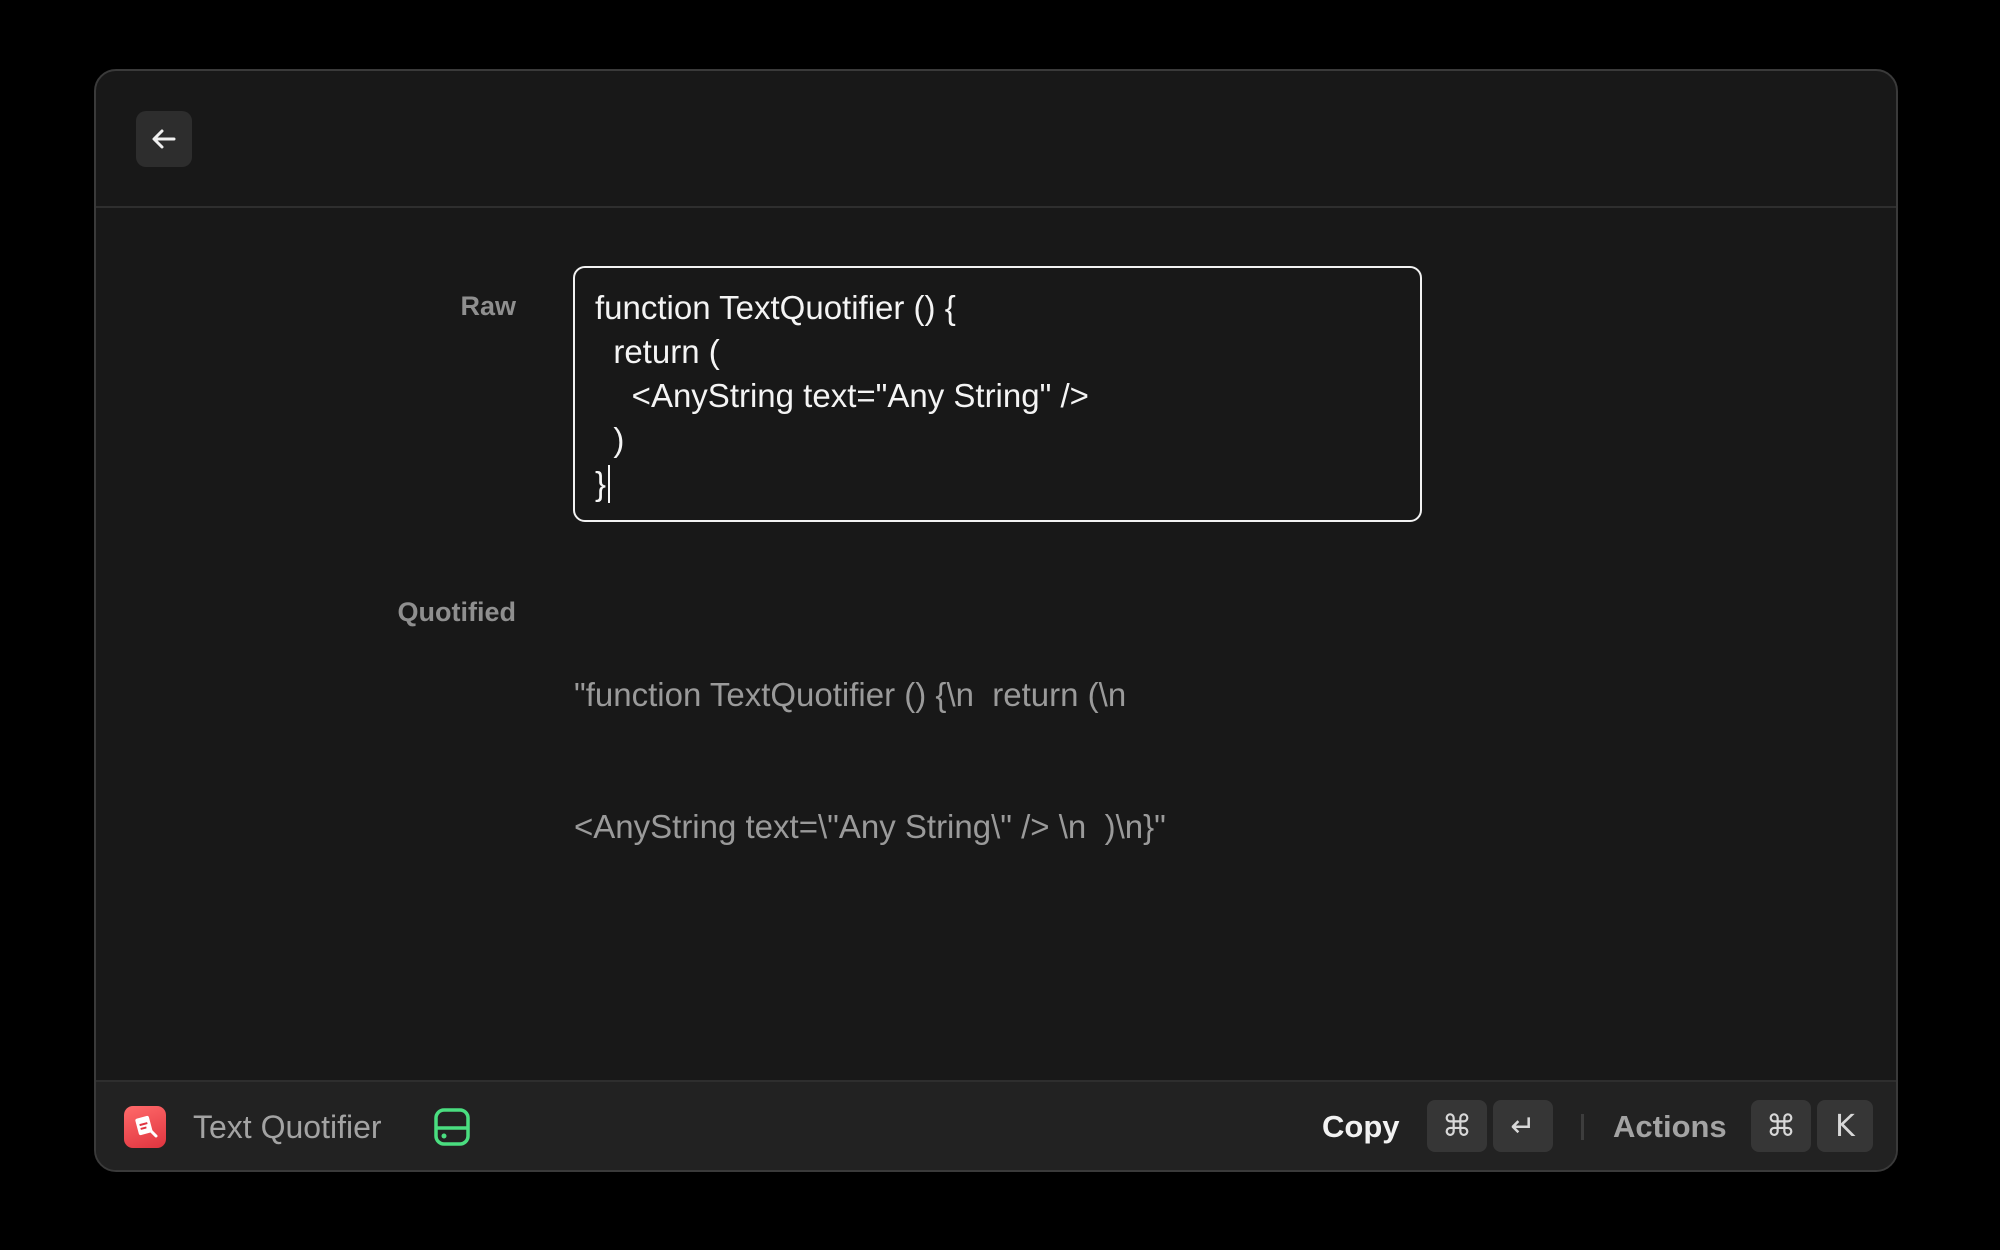 The width and height of the screenshot is (2000, 1250). What do you see at coordinates (452, 1127) in the screenshot?
I see `hard-drive-icon` at bounding box center [452, 1127].